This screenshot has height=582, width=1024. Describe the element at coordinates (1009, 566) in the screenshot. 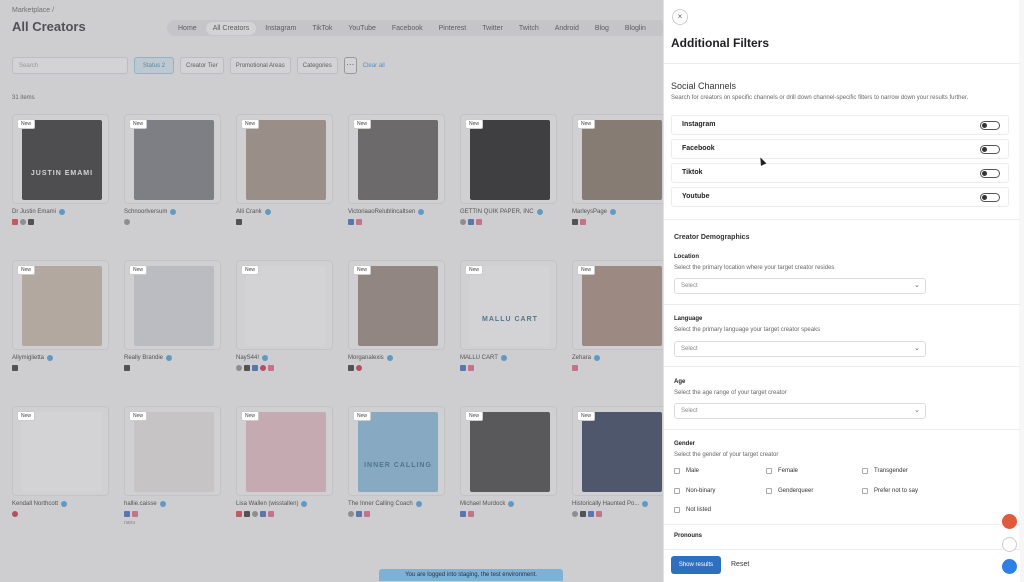

I see `help-icon` at that location.